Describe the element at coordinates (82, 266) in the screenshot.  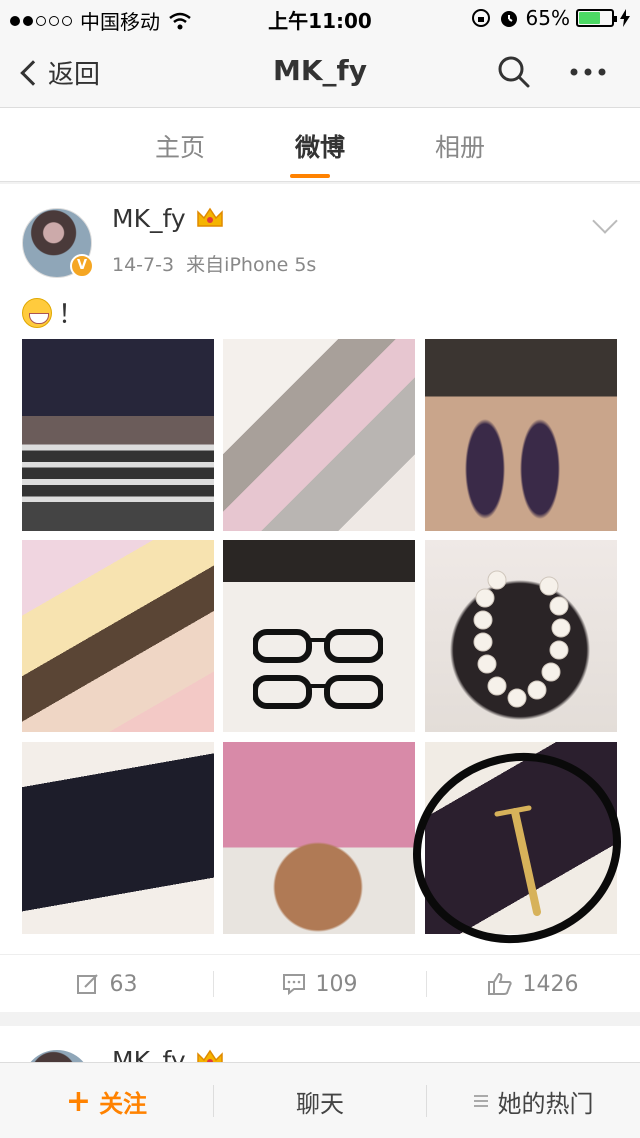
I see `verified-badge-icon: V` at that location.